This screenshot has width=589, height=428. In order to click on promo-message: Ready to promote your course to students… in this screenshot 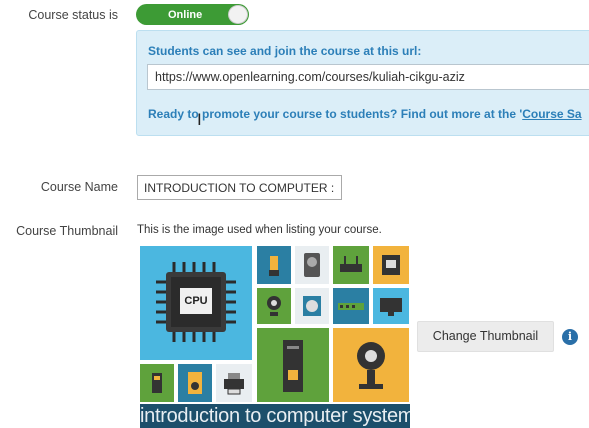, I will do `click(335, 114)`.